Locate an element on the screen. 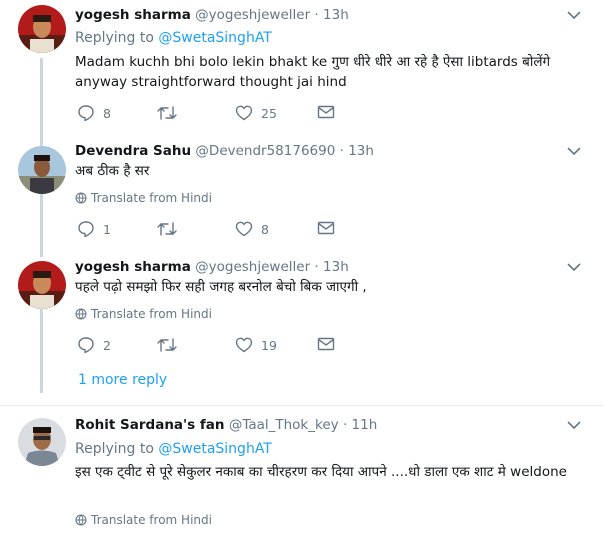  timestamp: 11h is located at coordinates (365, 425).